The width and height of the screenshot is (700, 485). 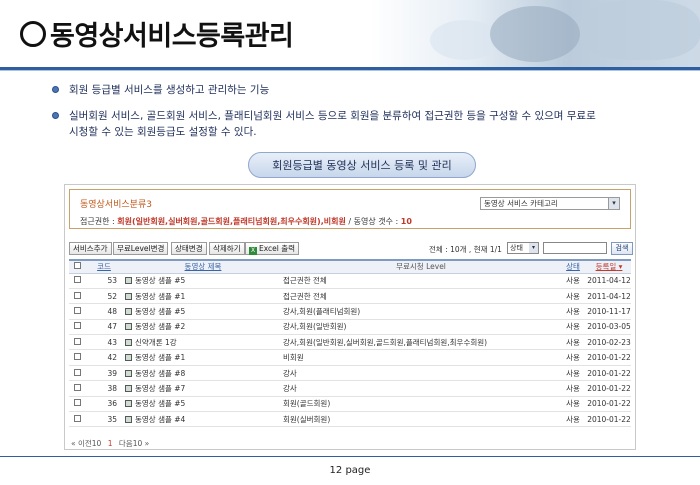 I want to click on row-code: 53, so click(x=104, y=281).